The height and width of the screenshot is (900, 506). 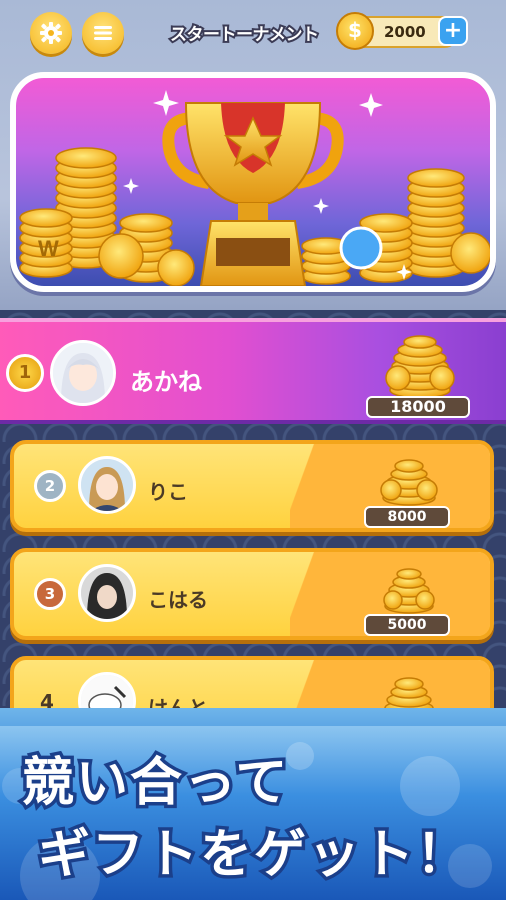 What do you see at coordinates (407, 625) in the screenshot?
I see `score-label: 5000` at bounding box center [407, 625].